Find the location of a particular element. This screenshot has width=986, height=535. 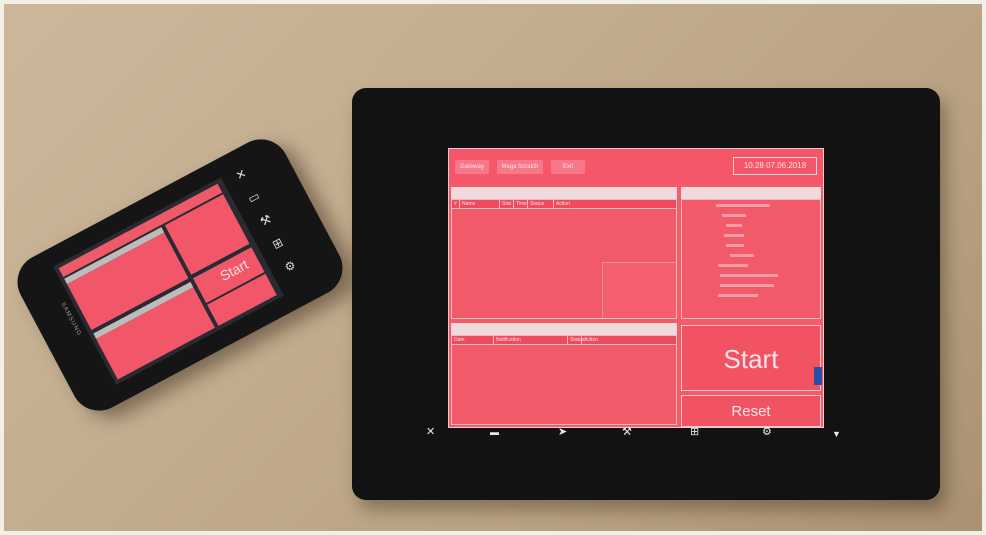

notifications-table: Date Notification Status Action is located at coordinates (564, 380).